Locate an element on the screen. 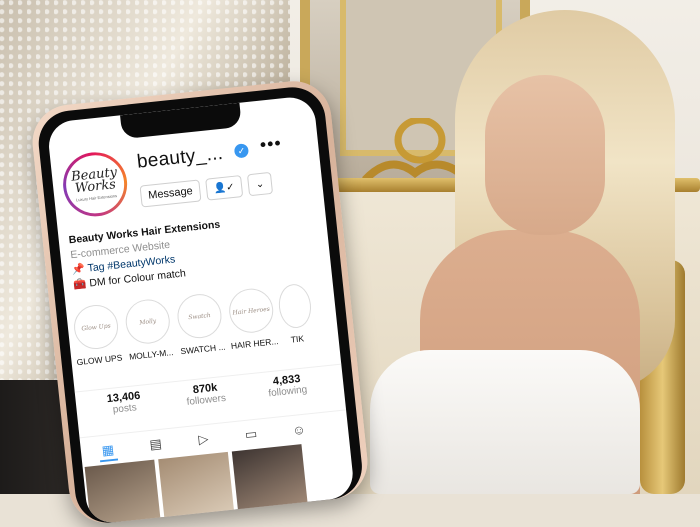  stat-posts: 13,406 posts is located at coordinates (124, 402).